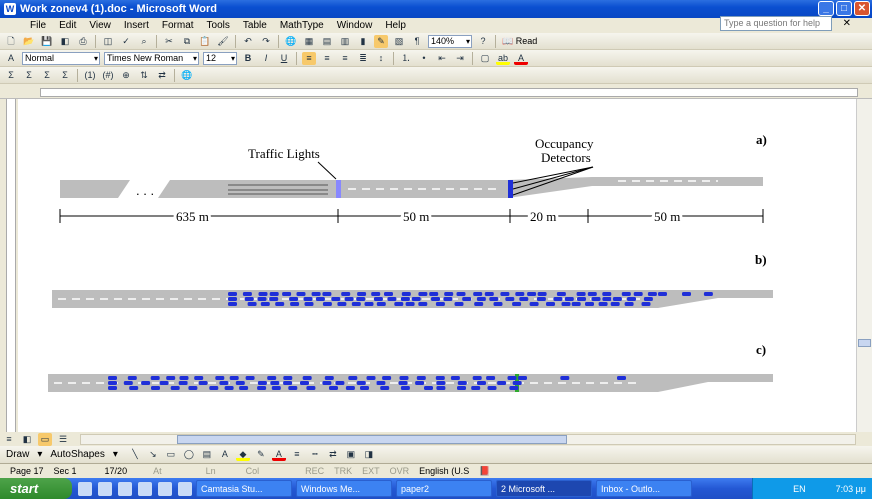 Image resolution: width=872 pixels, height=499 pixels. I want to click on copy-icon: ⧉, so click(187, 41).